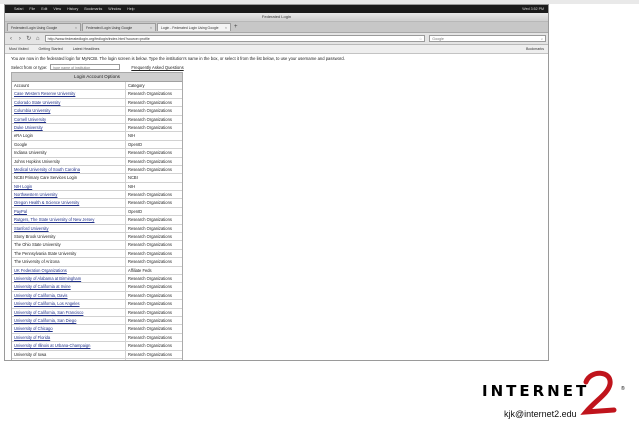 The height and width of the screenshot is (425, 639). I want to click on account-cell: Stanford University, so click(69, 228).